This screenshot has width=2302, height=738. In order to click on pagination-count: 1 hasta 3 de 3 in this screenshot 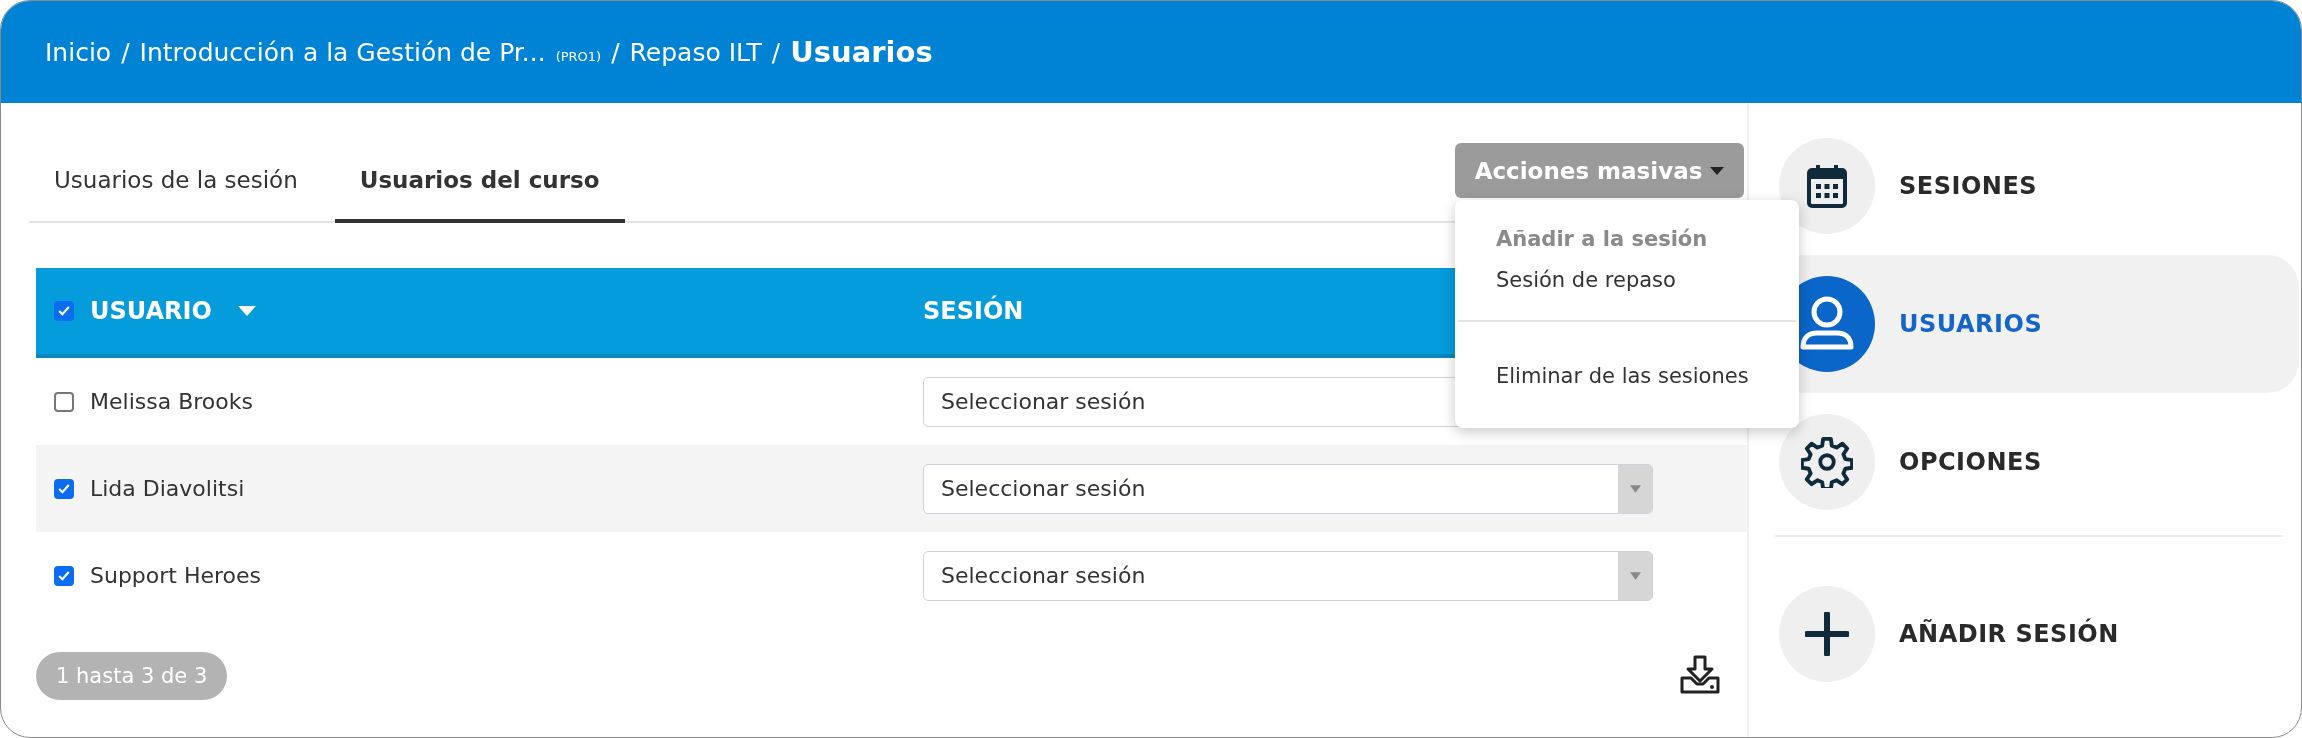, I will do `click(132, 676)`.